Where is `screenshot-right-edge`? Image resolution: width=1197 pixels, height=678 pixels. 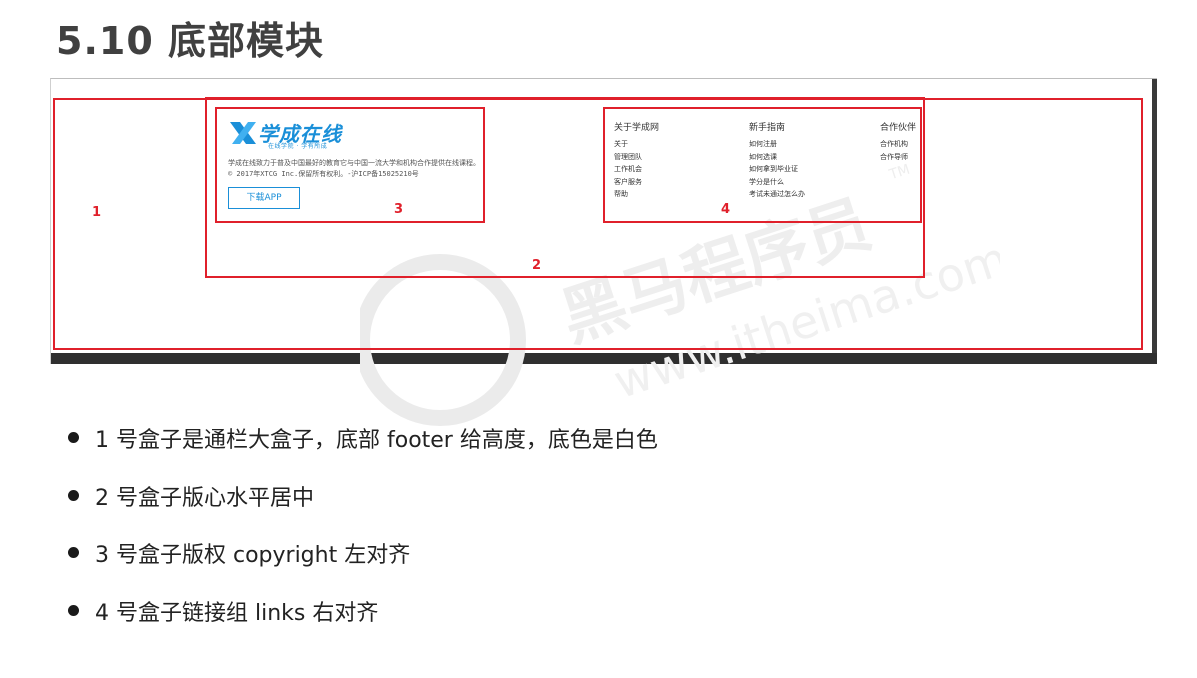 screenshot-right-edge is located at coordinates (1154, 216).